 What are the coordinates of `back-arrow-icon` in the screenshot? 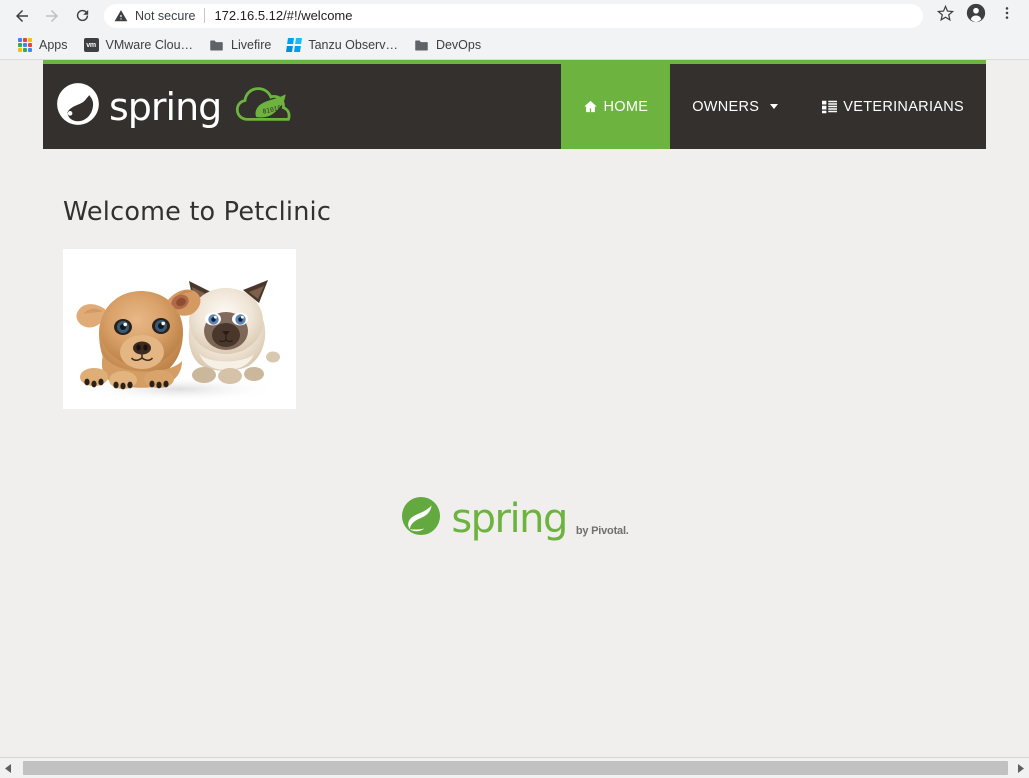 It's located at (22, 16).